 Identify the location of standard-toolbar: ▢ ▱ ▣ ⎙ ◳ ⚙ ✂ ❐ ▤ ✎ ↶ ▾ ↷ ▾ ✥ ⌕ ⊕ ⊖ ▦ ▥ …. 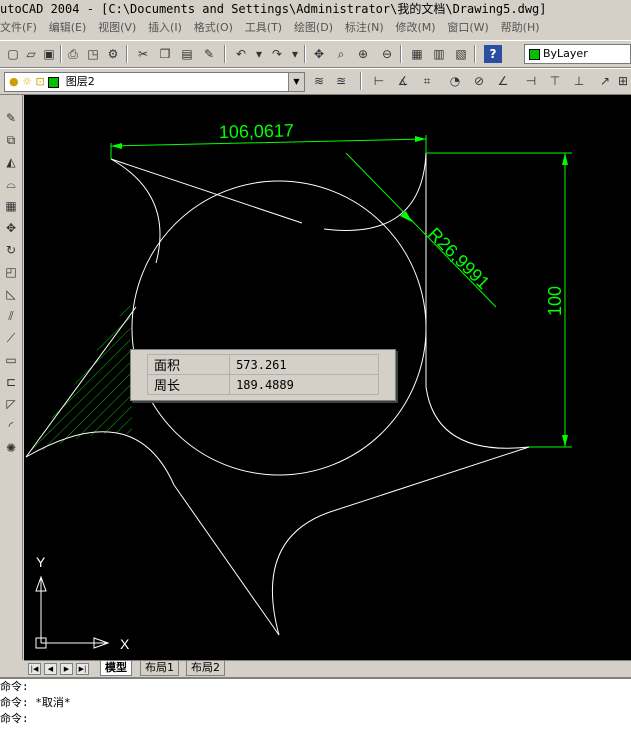
(315, 54).